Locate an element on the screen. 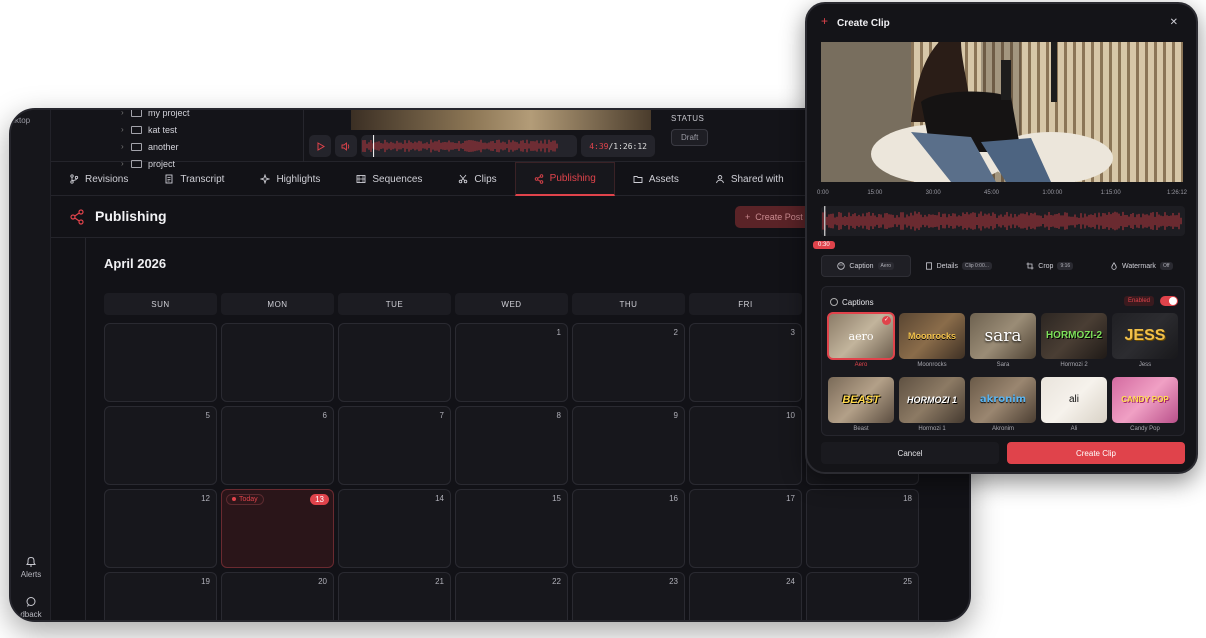  caption-style-name: Sara is located at coordinates (1003, 365).